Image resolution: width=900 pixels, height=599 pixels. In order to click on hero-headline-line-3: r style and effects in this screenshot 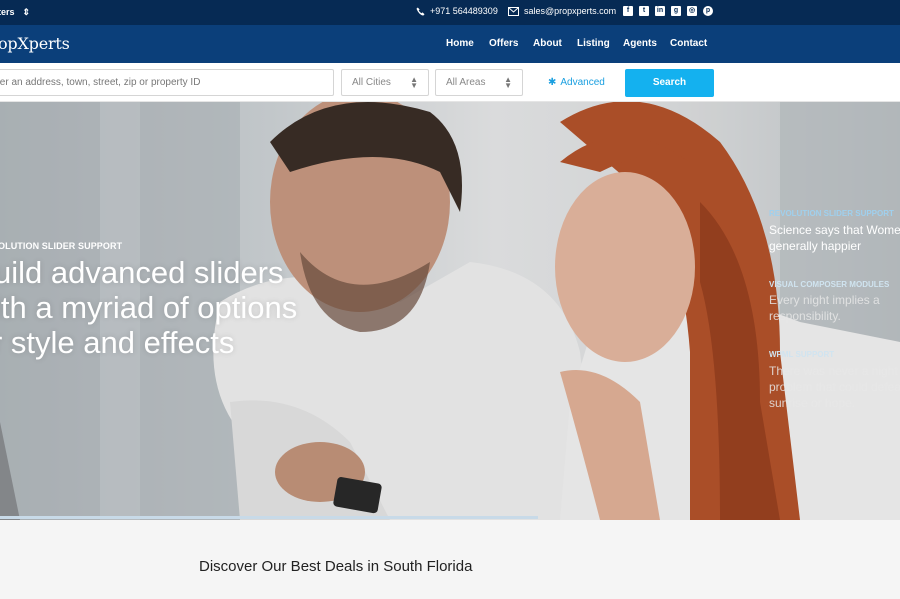, I will do `click(117, 342)`.